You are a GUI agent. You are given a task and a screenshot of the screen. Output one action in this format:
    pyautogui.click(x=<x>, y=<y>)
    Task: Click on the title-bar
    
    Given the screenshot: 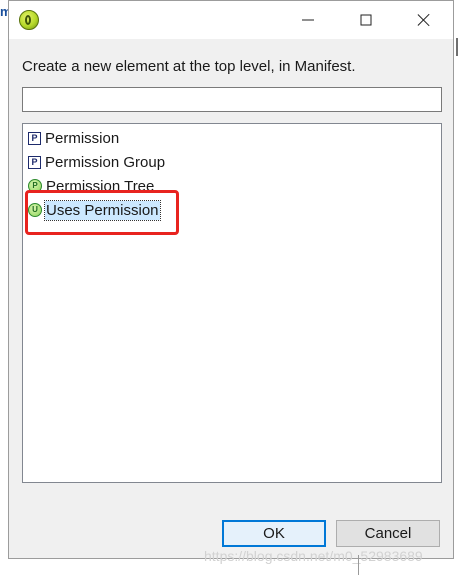 What is the action you would take?
    pyautogui.click(x=231, y=20)
    